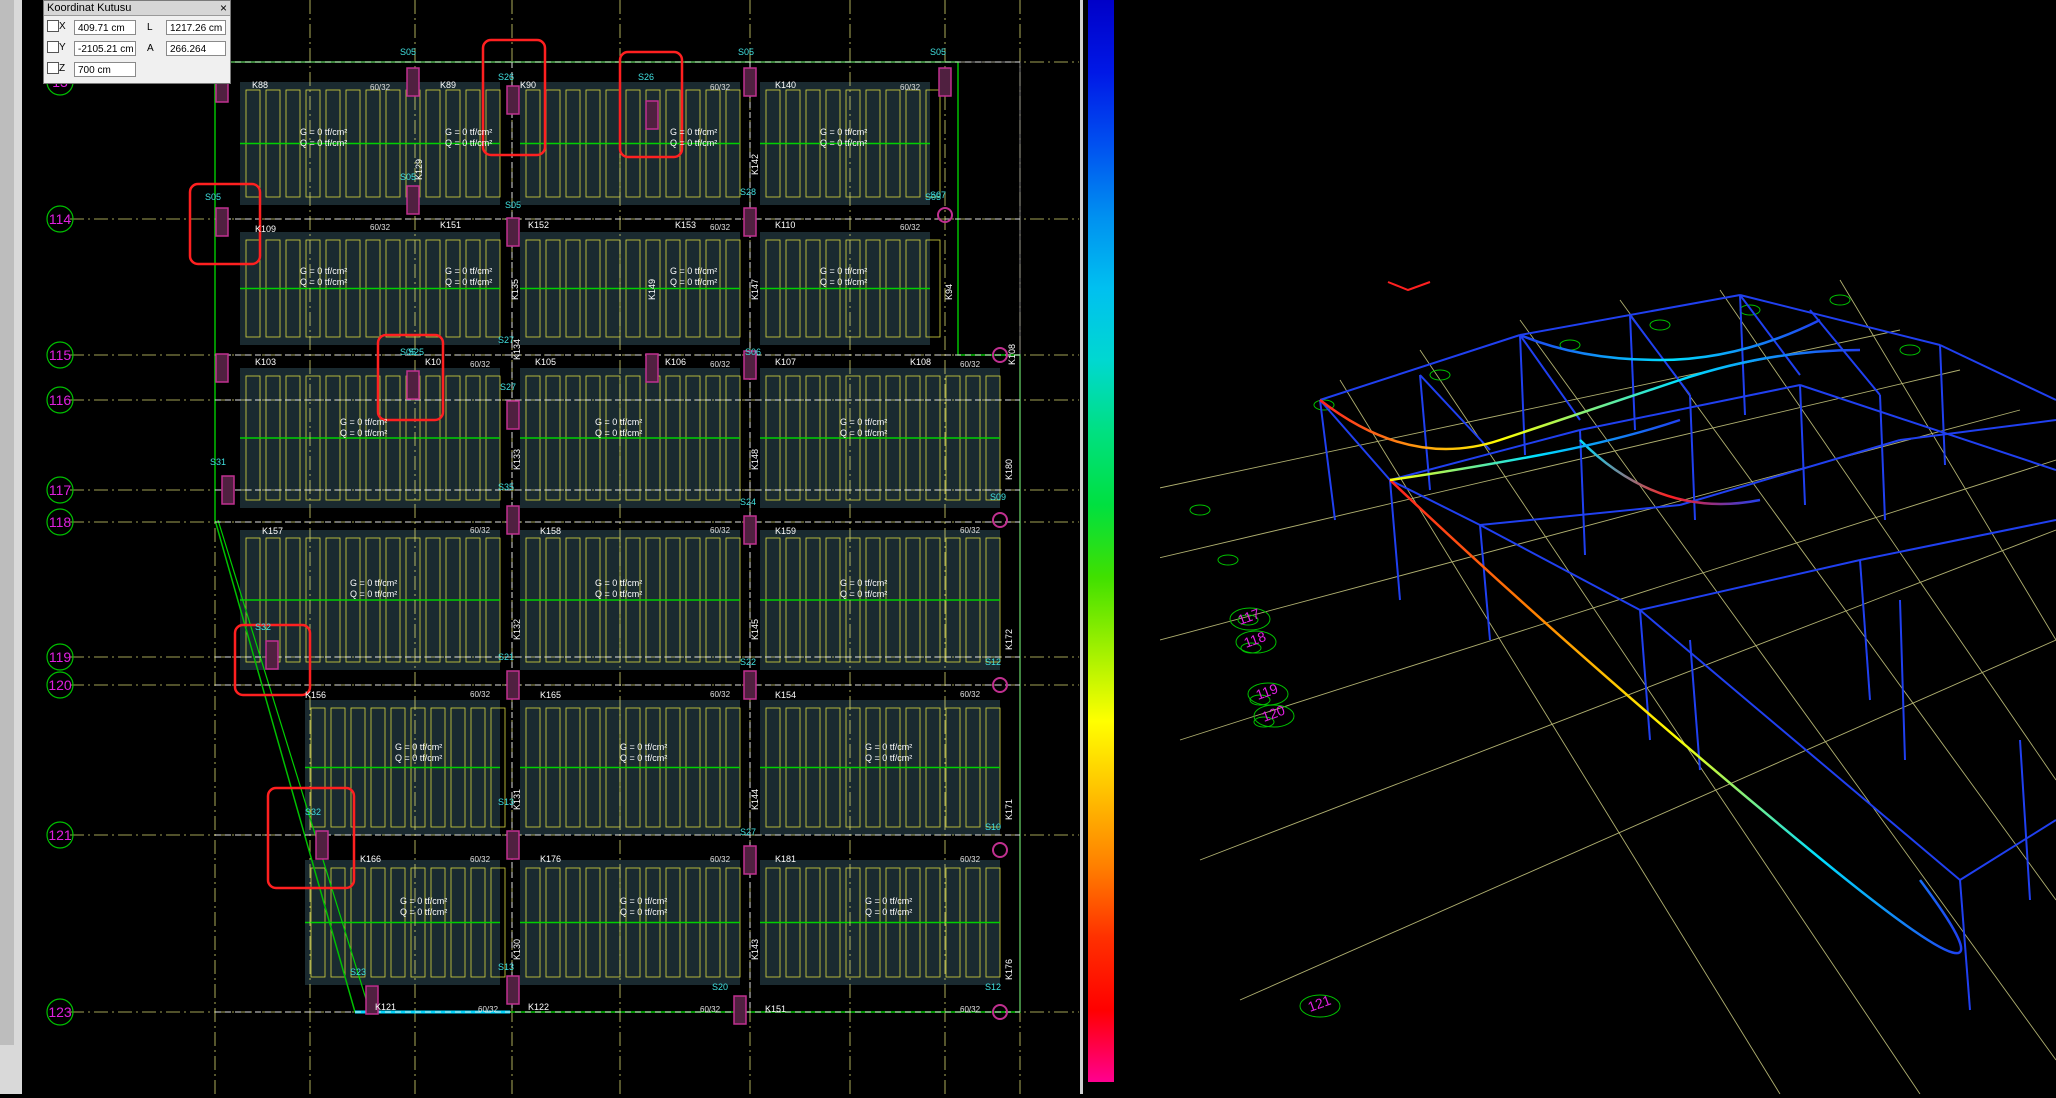  Describe the element at coordinates (60, 219) in the screenshot. I see `axis-label: 114` at that location.